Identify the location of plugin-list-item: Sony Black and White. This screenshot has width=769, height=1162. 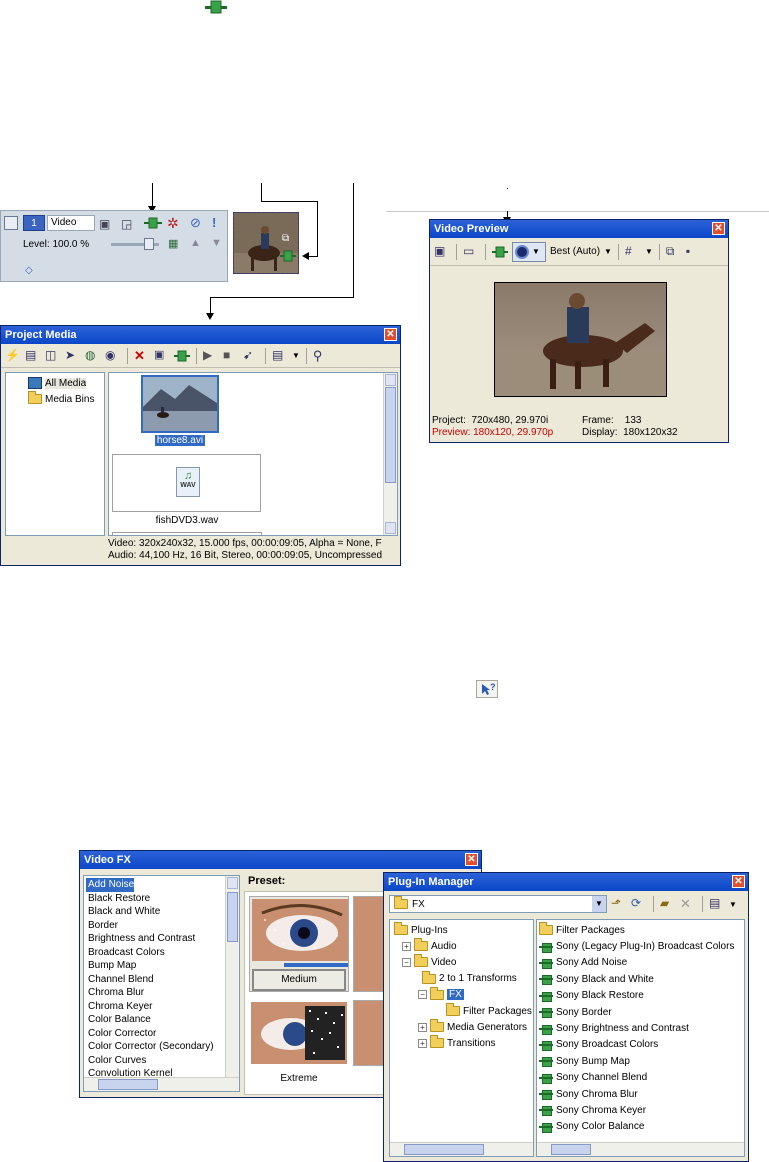
(641, 979).